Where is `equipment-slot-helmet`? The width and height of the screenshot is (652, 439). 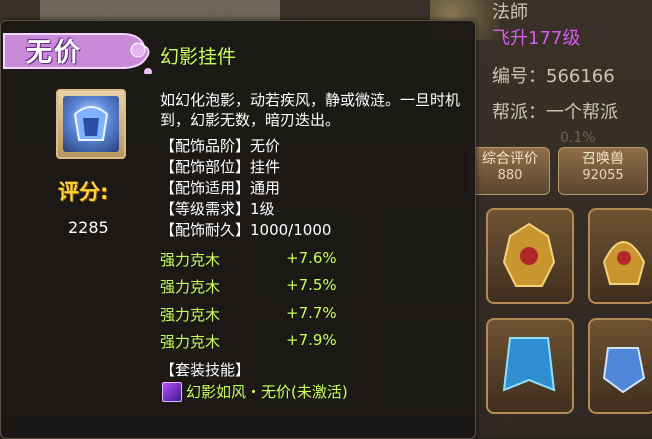 equipment-slot-helmet is located at coordinates (620, 256).